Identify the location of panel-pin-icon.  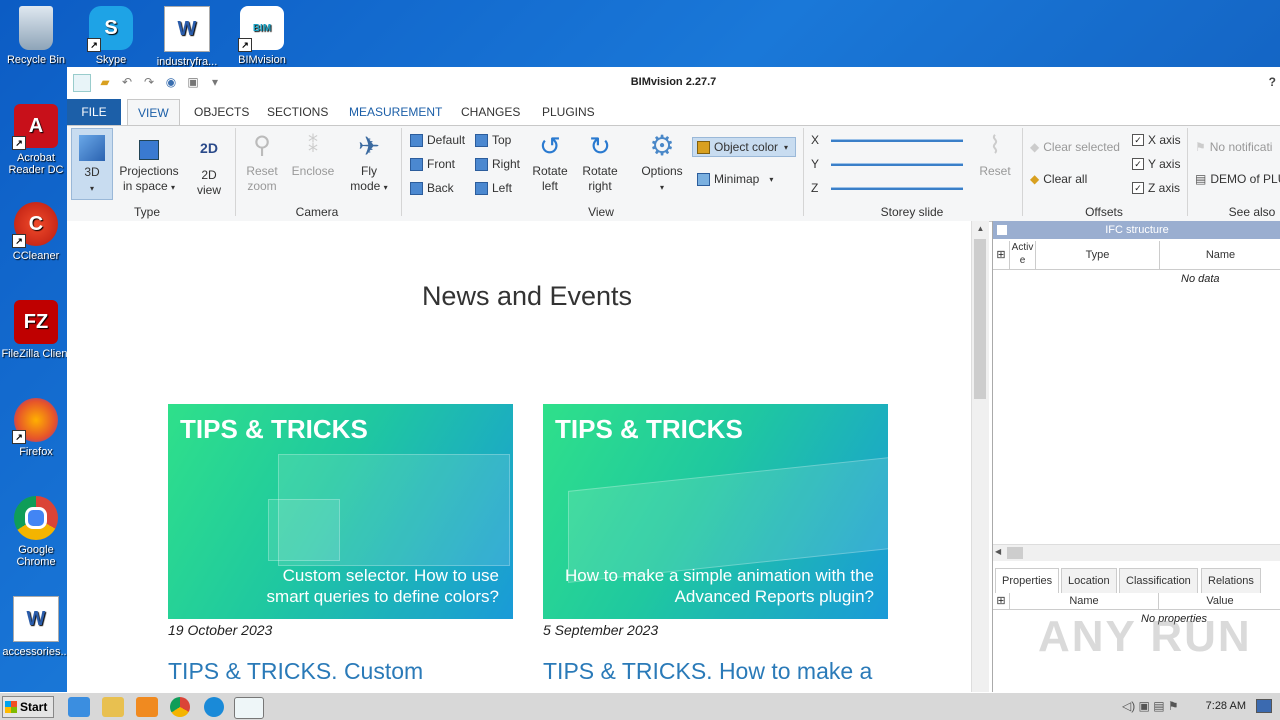
(1002, 230).